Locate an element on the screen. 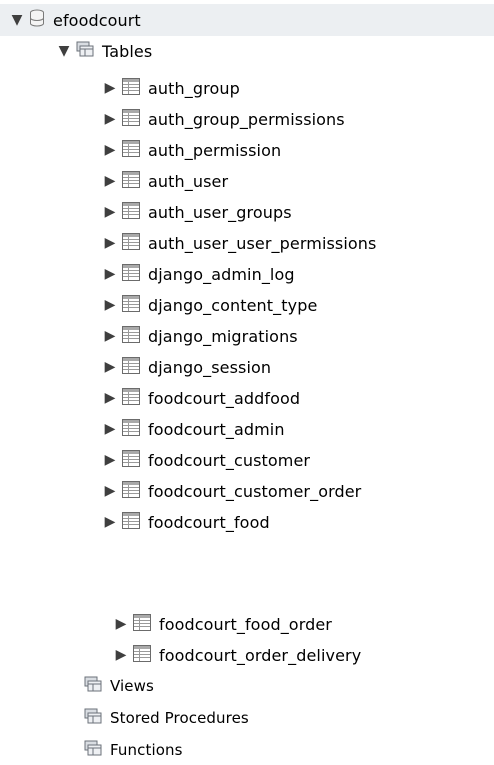  table-node: ▶ django_admin_log is located at coordinates (199, 274).